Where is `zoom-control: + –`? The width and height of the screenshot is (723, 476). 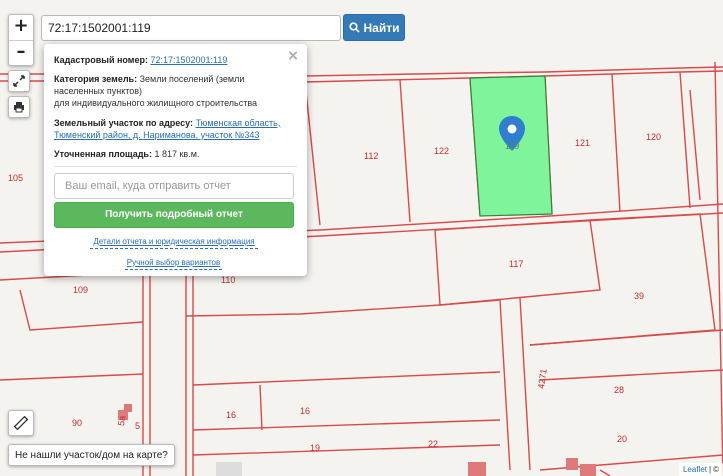 zoom-control: + – is located at coordinates (21, 40).